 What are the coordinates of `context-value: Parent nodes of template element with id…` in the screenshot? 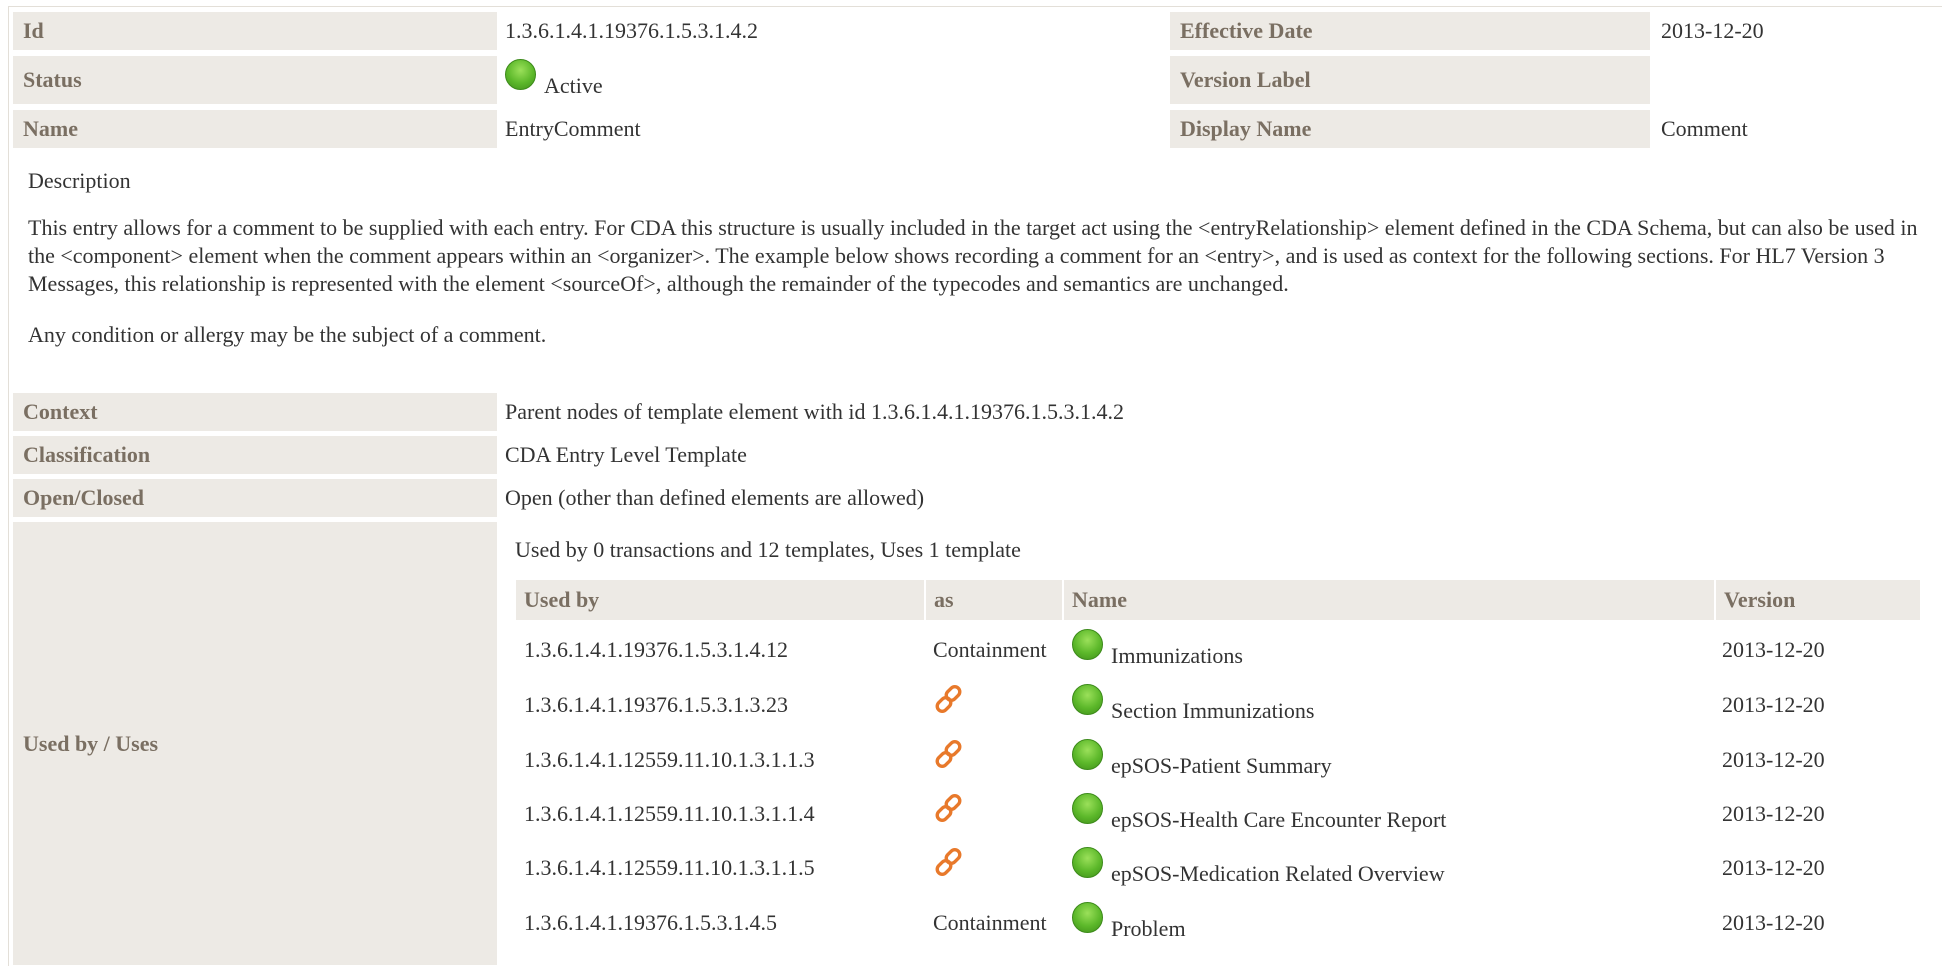 It's located at (814, 411).